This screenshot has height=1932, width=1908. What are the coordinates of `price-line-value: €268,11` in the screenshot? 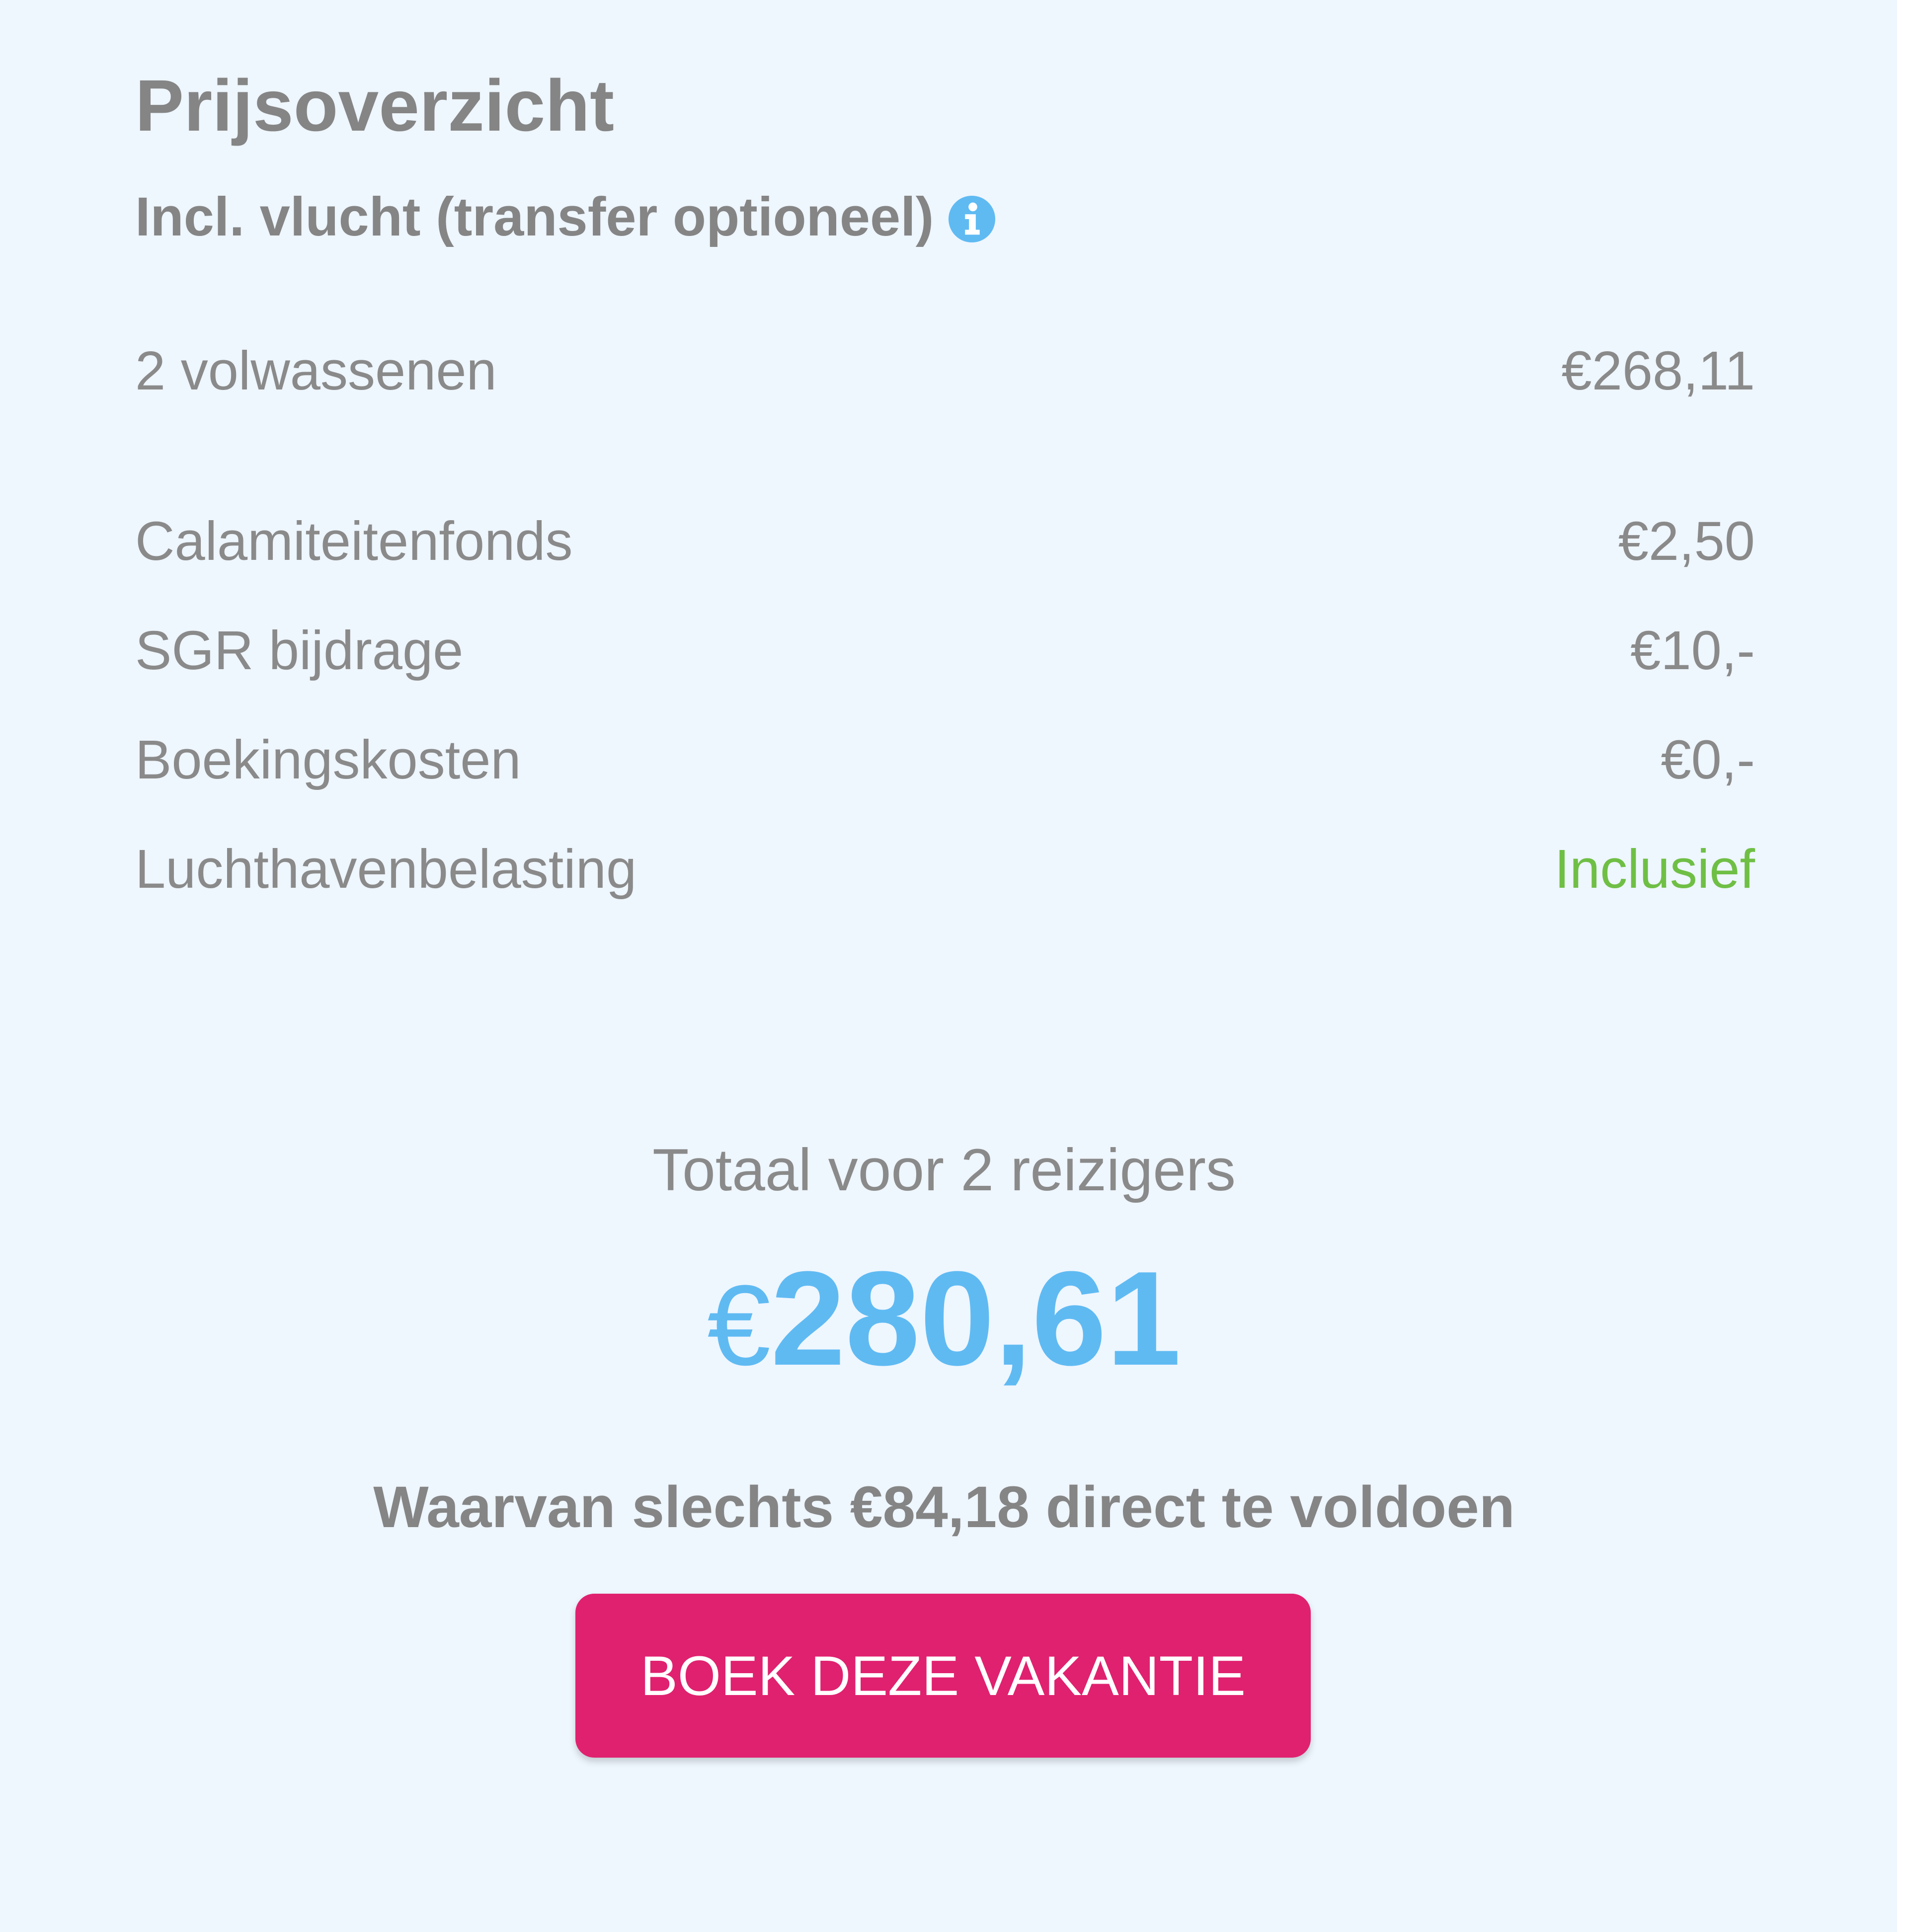 It's located at (1658, 371).